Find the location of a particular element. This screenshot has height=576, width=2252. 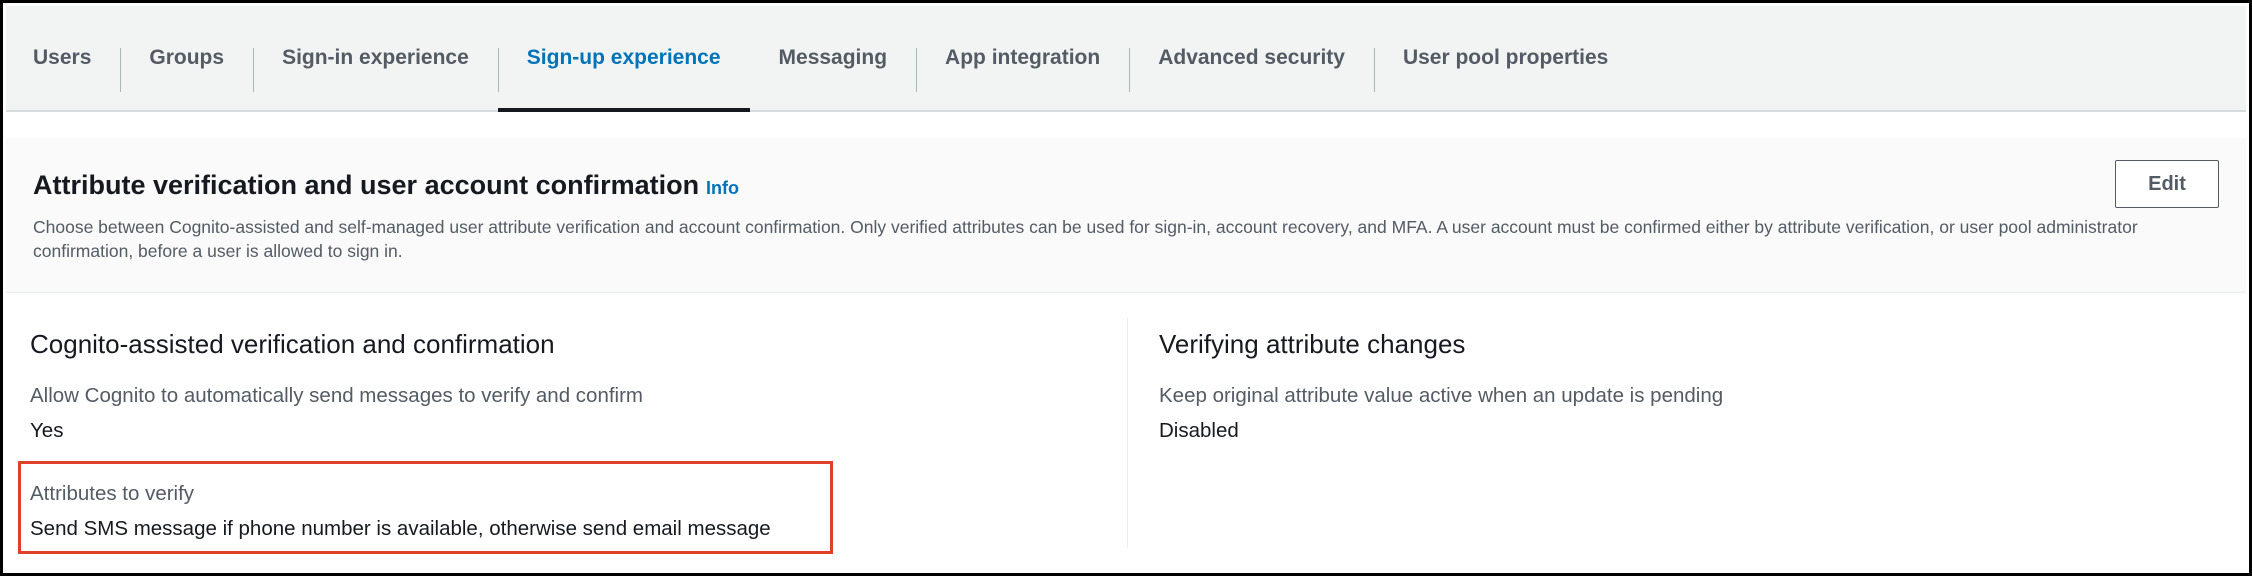

tab-user-pool-properties: User pool properties is located at coordinates (1505, 58).